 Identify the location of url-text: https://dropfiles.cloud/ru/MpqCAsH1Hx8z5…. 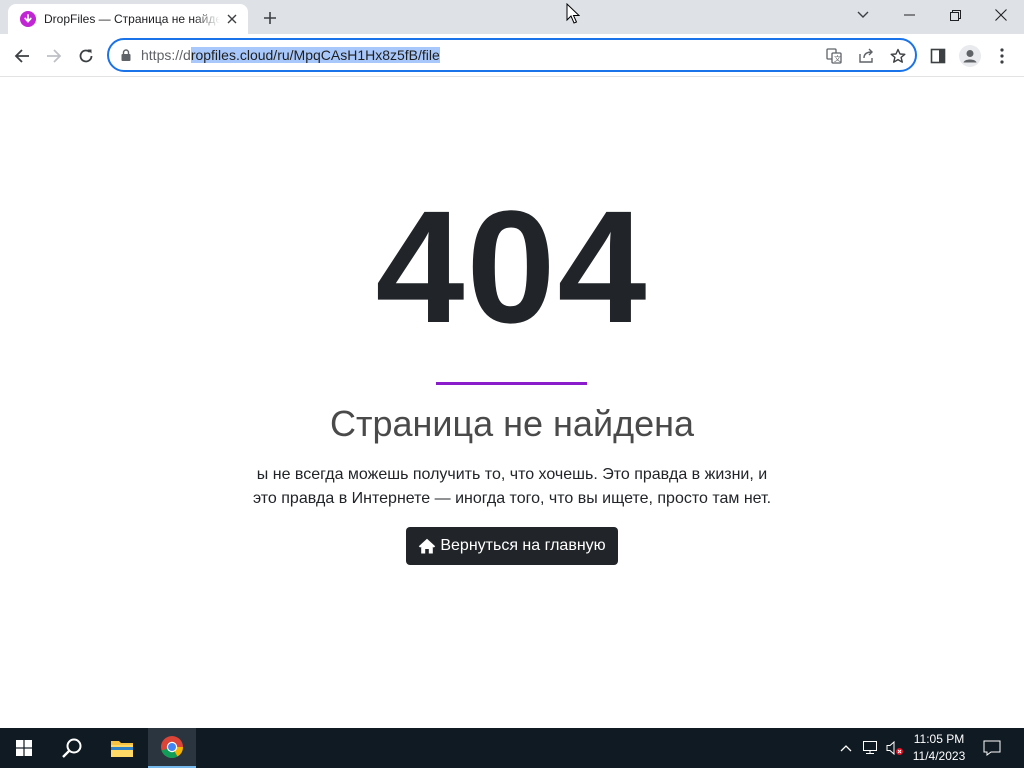
(290, 55).